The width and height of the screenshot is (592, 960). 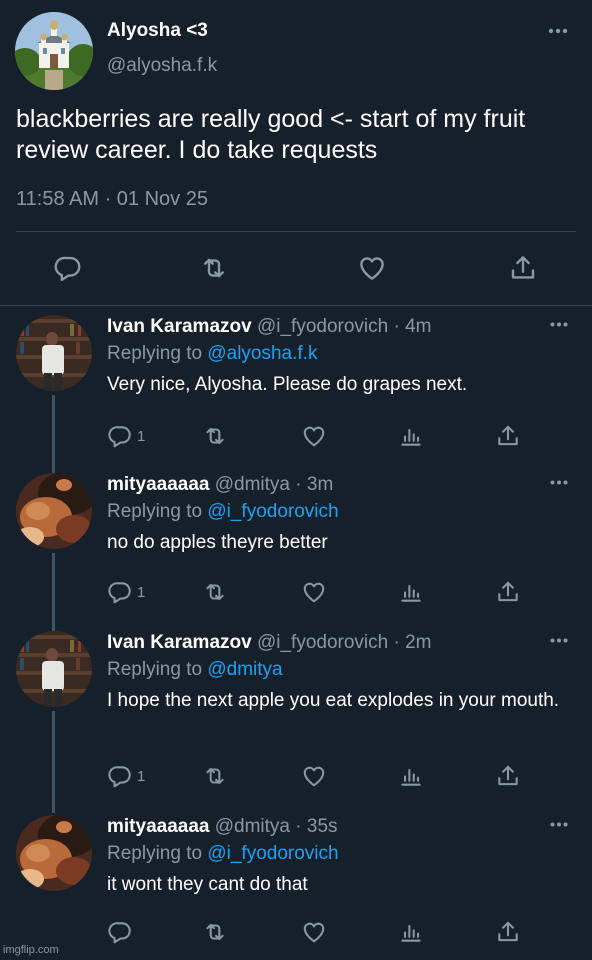 I want to click on author-name: Alyosha <3, so click(x=157, y=31).